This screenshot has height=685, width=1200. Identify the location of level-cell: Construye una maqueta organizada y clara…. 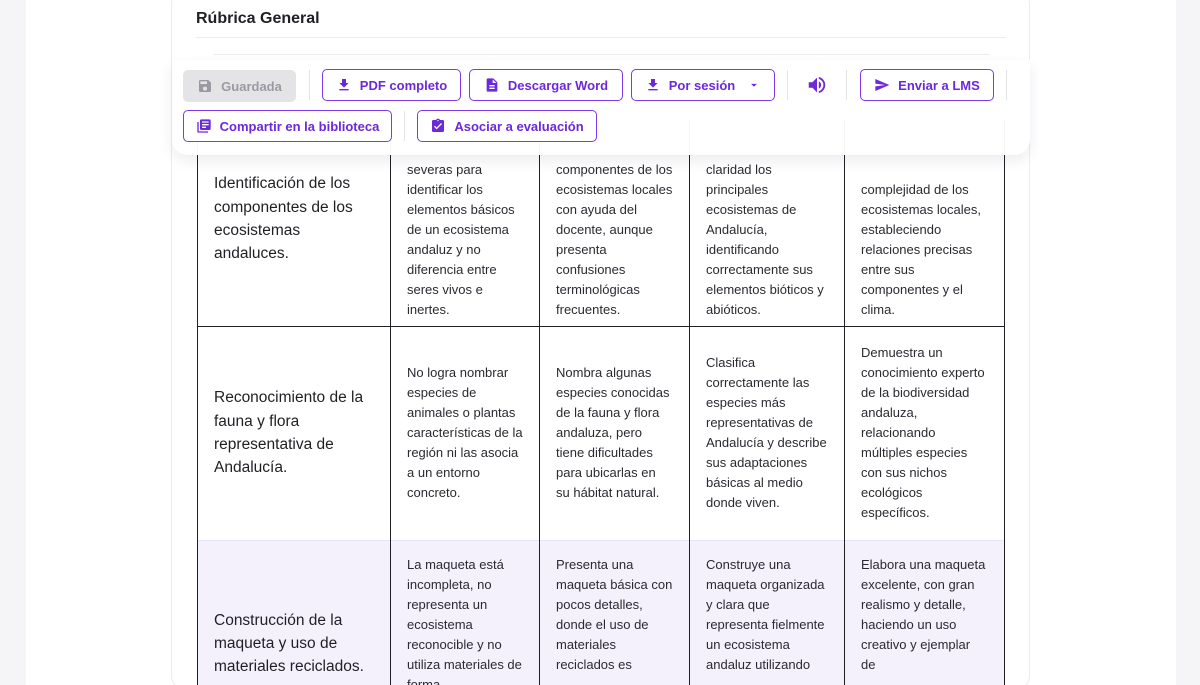
(767, 612).